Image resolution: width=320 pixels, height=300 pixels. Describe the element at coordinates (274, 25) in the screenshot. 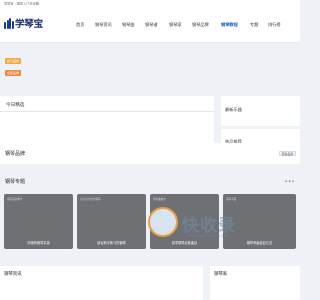

I see `nav-rankings: 排行榜` at that location.